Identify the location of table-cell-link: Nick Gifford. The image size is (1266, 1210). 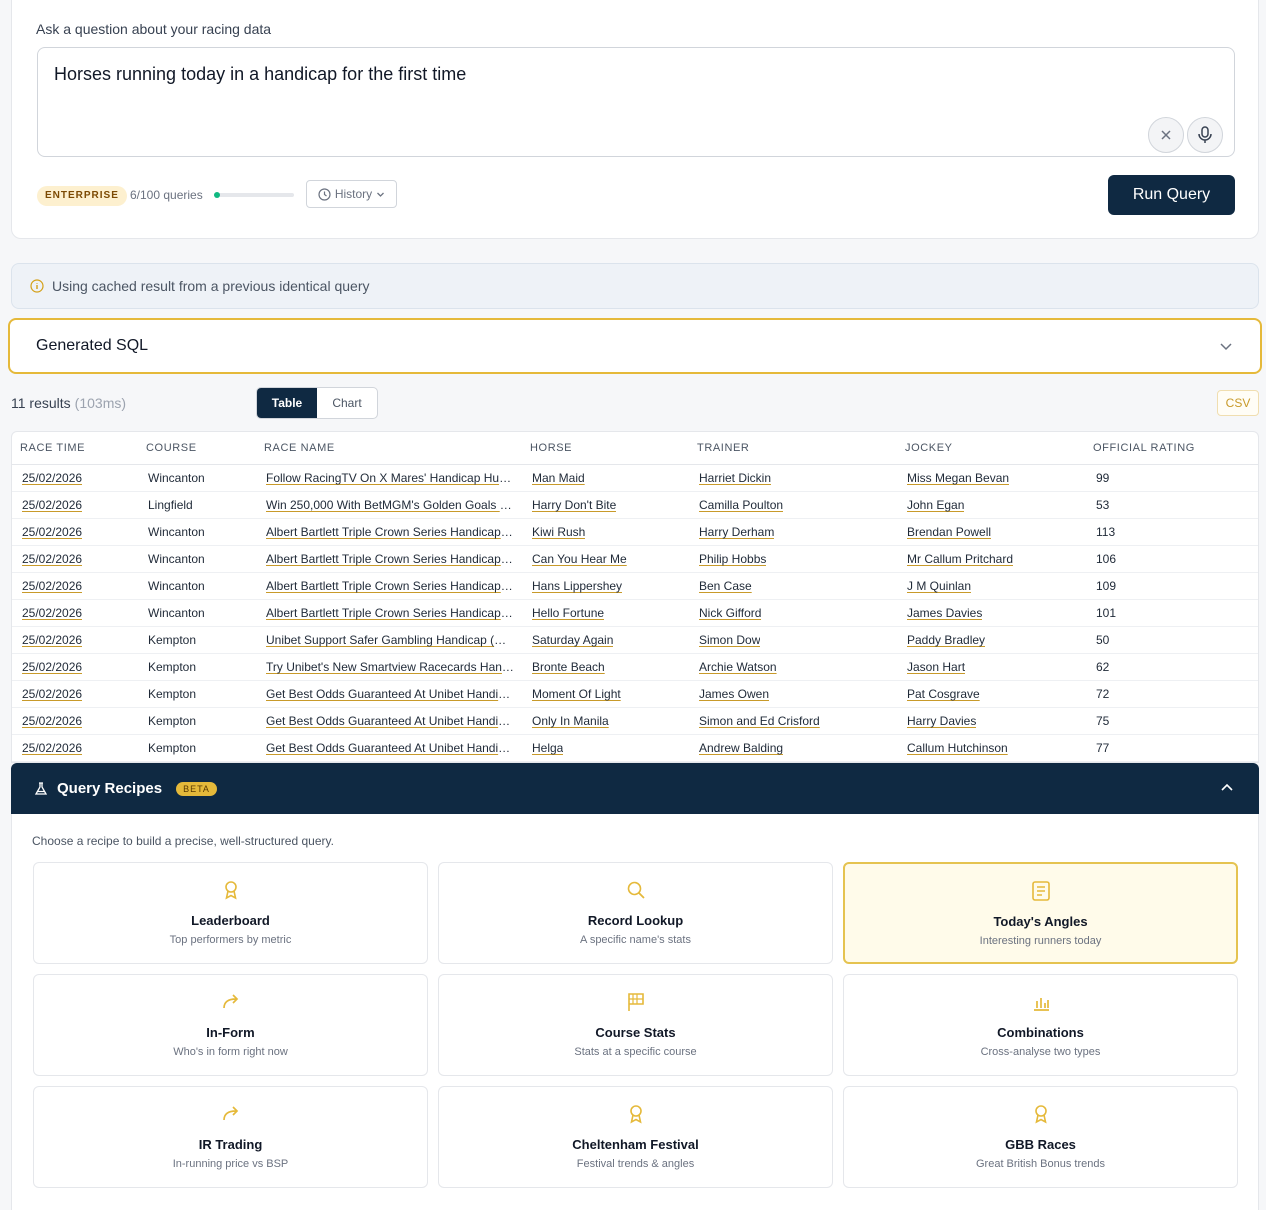
(730, 613).